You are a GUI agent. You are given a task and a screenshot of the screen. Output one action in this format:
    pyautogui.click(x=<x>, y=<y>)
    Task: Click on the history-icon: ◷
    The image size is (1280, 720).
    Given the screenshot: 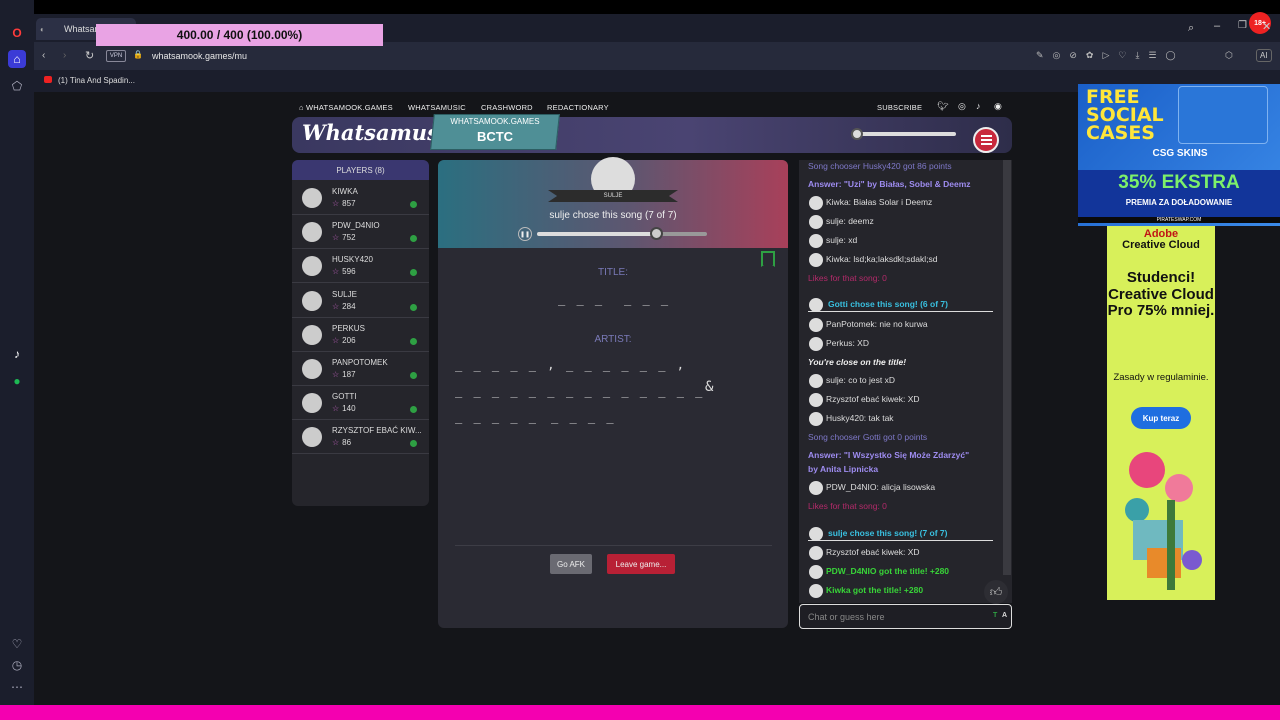 What is the action you would take?
    pyautogui.click(x=17, y=665)
    